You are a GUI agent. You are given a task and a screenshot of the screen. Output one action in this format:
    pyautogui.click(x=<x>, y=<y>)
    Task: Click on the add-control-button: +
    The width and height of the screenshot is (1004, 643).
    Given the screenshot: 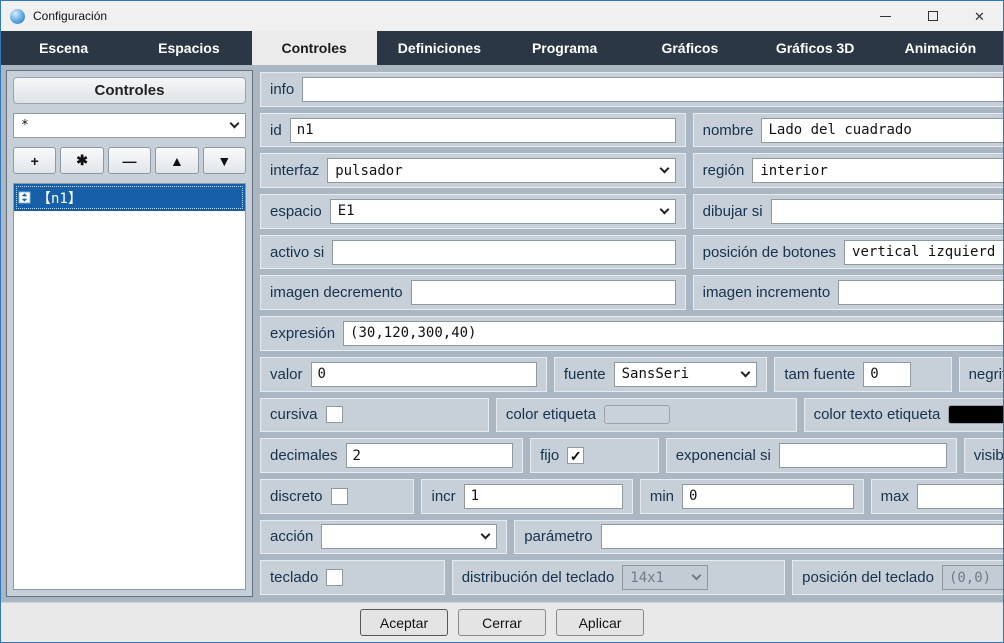 What is the action you would take?
    pyautogui.click(x=35, y=160)
    